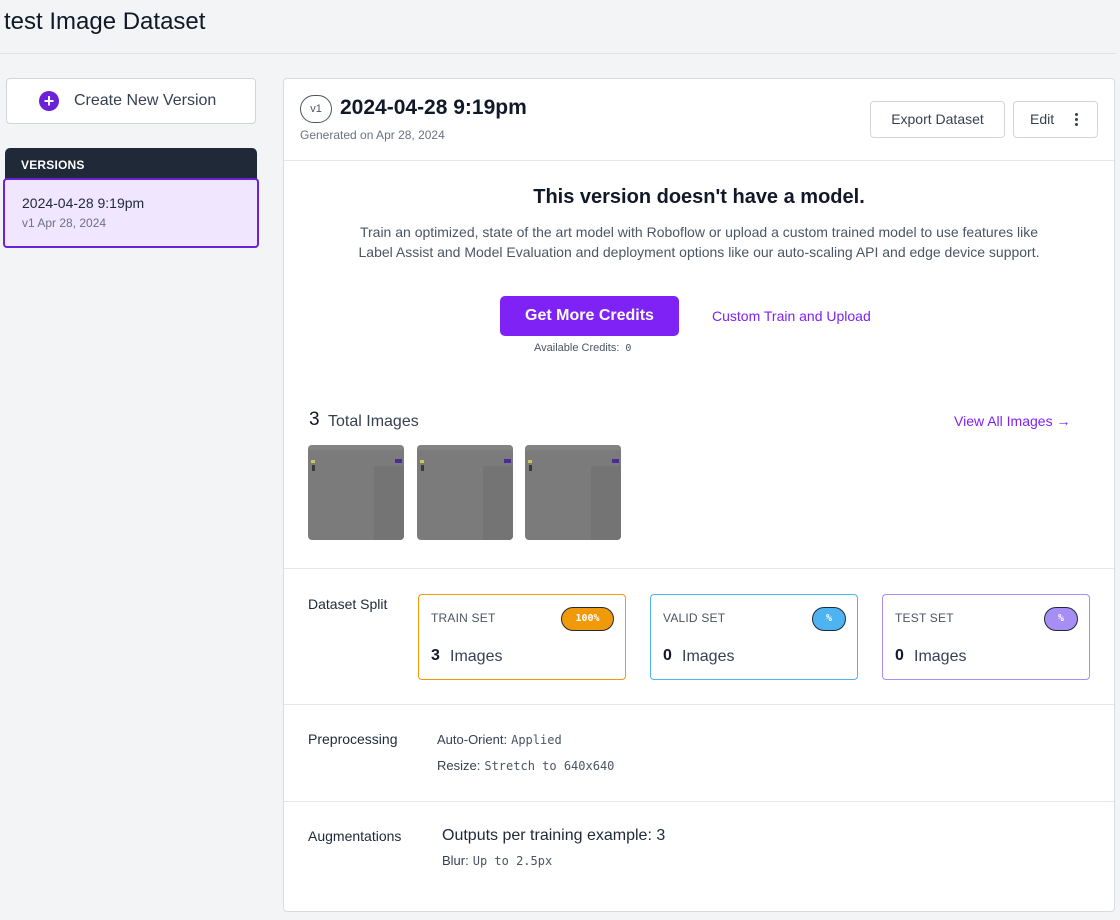 The image size is (1120, 920). Describe the element at coordinates (348, 604) in the screenshot. I see `dataset-split-label: Dataset Split` at that location.